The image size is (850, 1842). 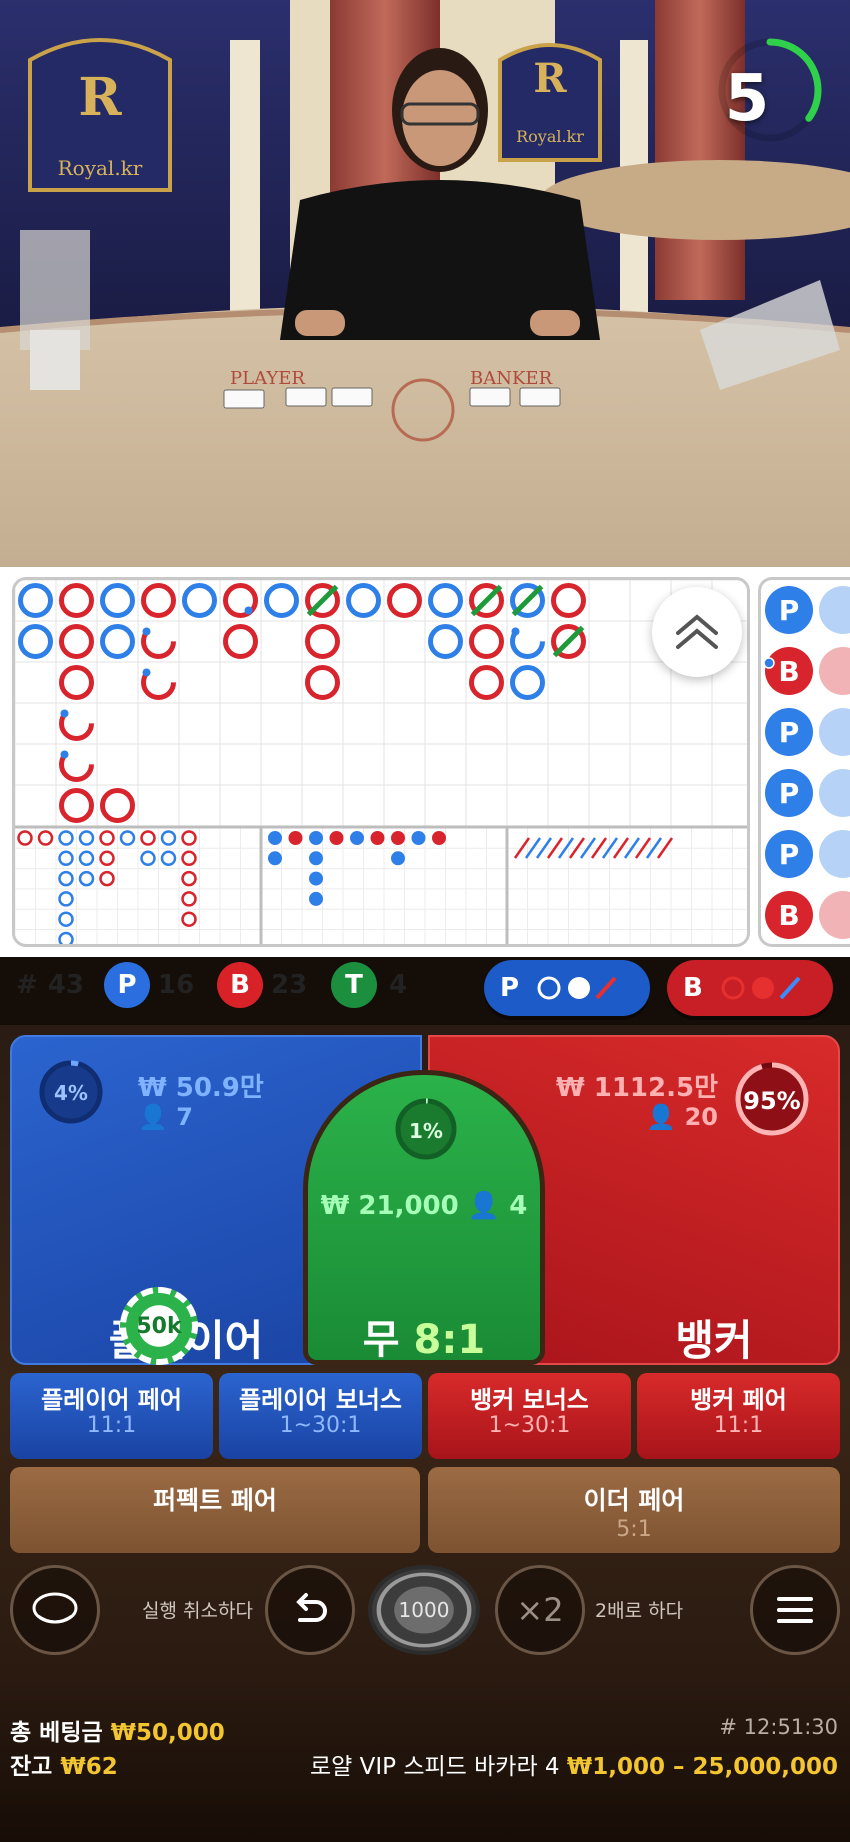 I want to click on player-ask-button: P, so click(x=567, y=988).